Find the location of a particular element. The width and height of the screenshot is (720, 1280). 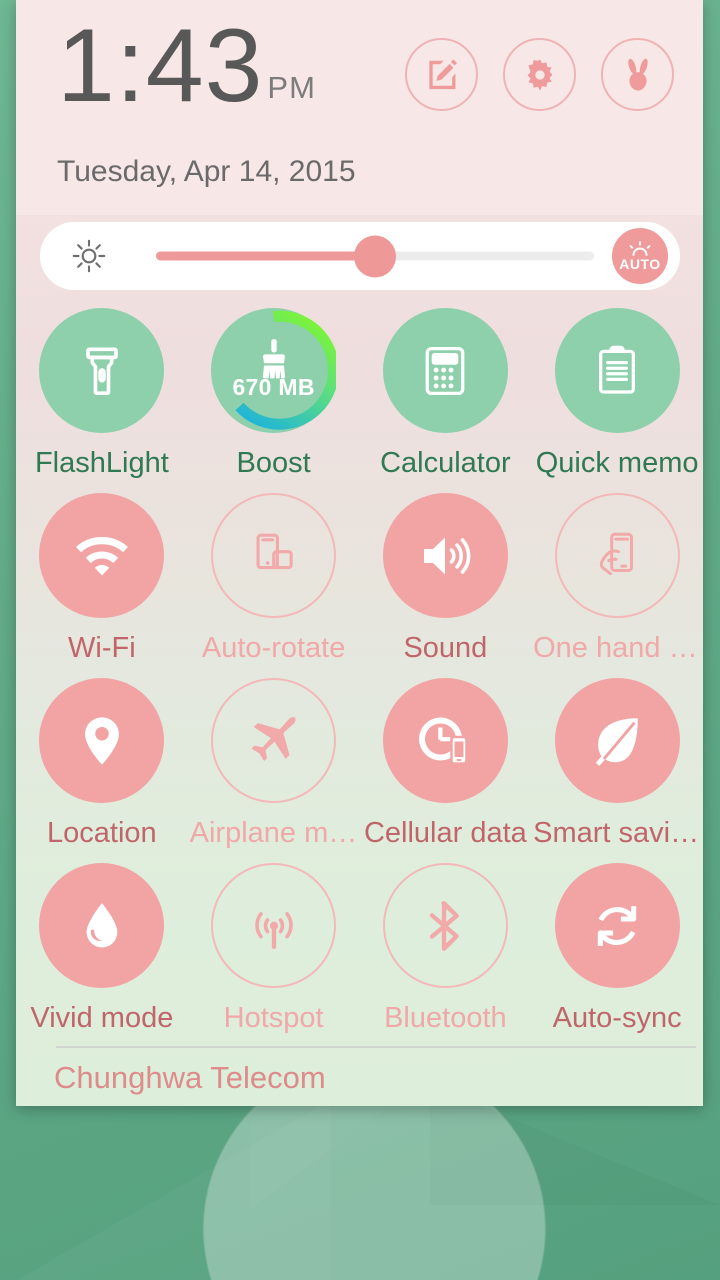

tile-location: Location is located at coordinates (102, 770).